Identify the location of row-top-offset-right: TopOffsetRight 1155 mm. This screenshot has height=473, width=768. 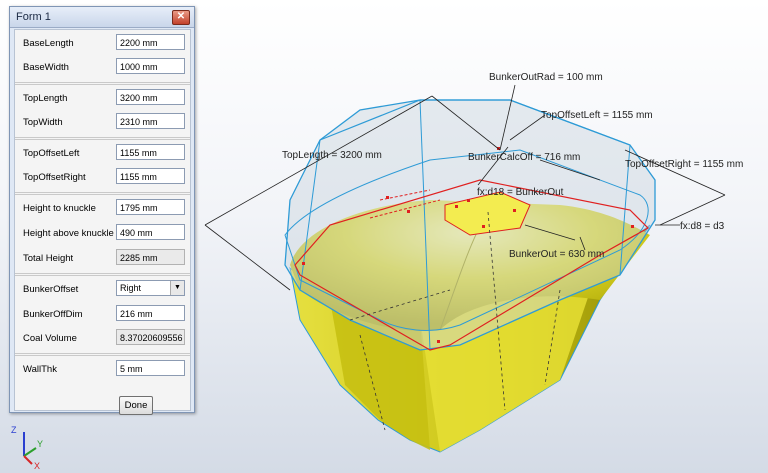
(102, 177).